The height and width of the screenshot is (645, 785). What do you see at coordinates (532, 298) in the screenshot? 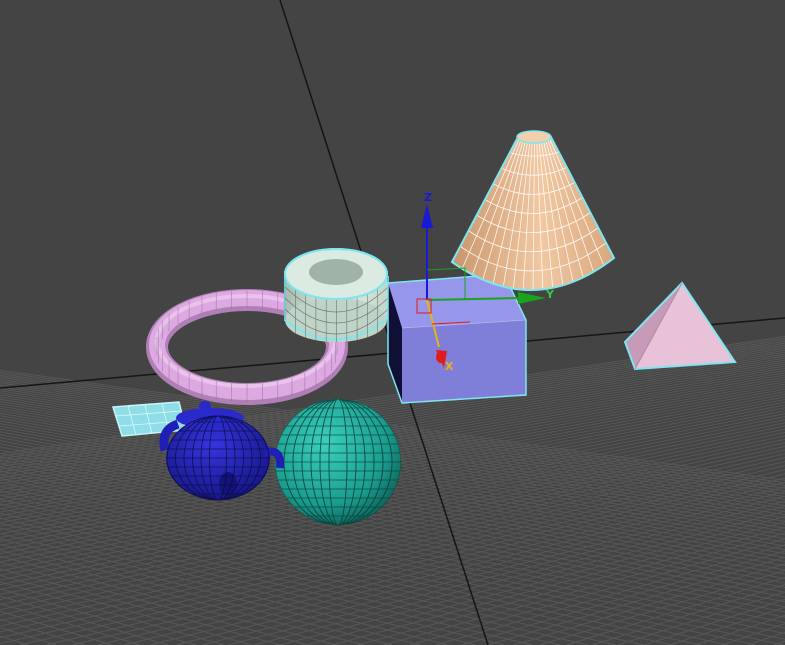
I see `gizmo-y-arrow` at bounding box center [532, 298].